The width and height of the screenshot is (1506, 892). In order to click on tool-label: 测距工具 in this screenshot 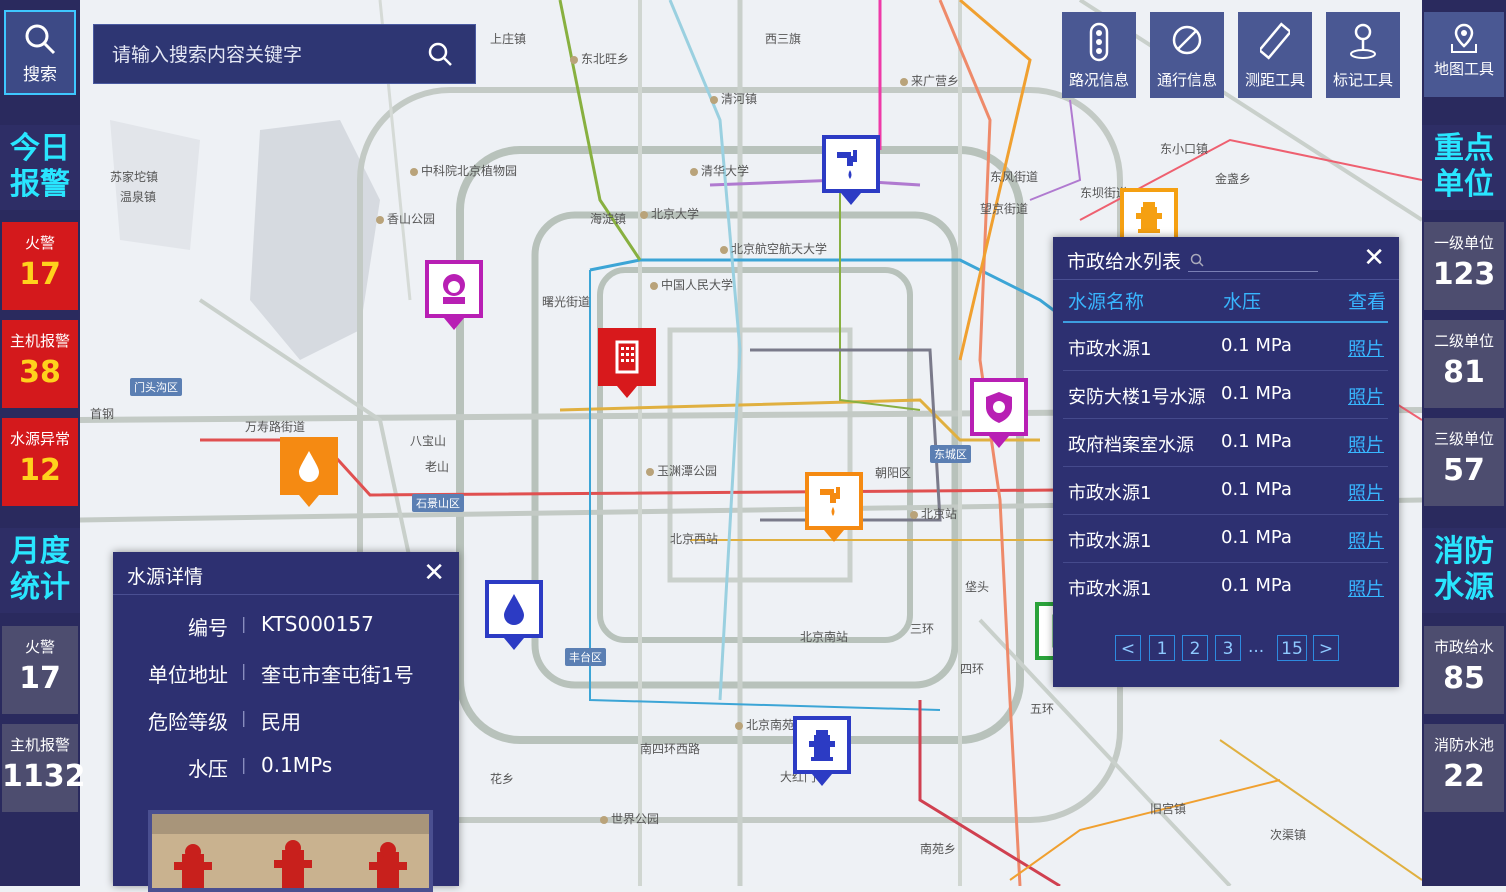, I will do `click(1274, 80)`.